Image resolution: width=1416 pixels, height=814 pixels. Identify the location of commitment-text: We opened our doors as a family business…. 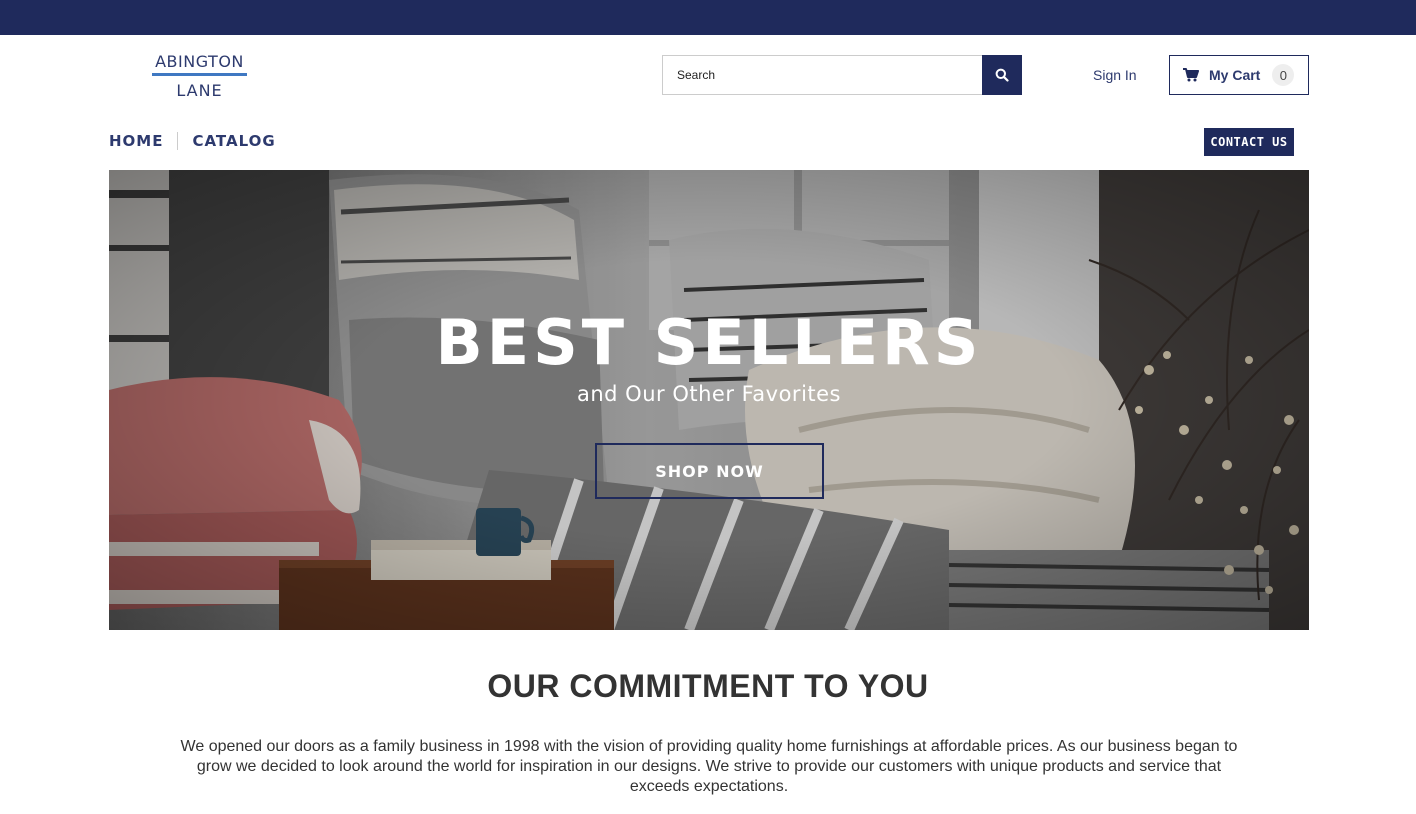
(709, 766).